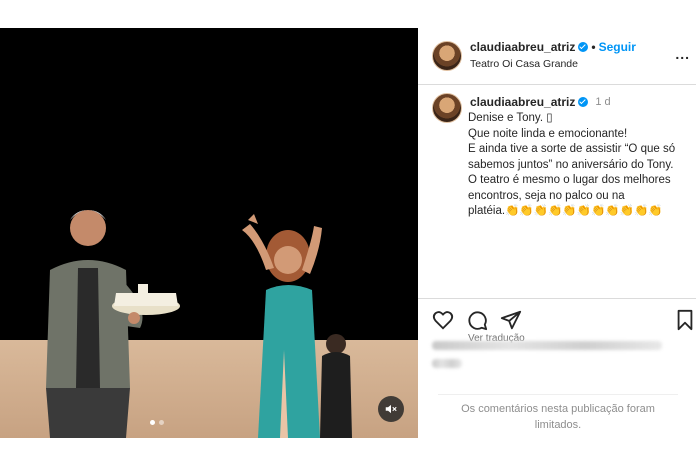 The height and width of the screenshot is (464, 696). Describe the element at coordinates (511, 320) in the screenshot. I see `share-icon` at that location.